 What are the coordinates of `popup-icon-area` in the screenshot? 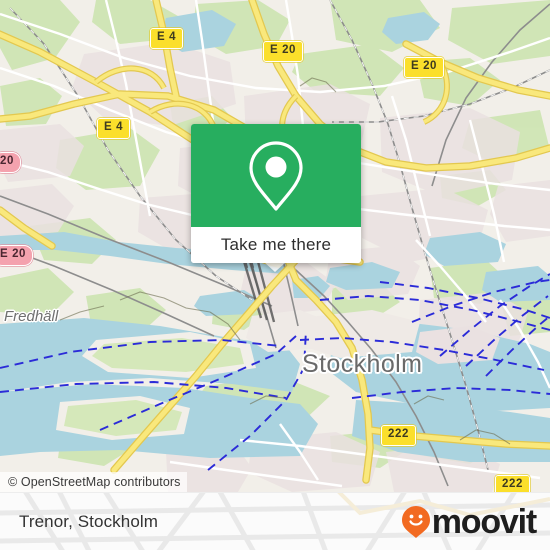 It's located at (276, 175).